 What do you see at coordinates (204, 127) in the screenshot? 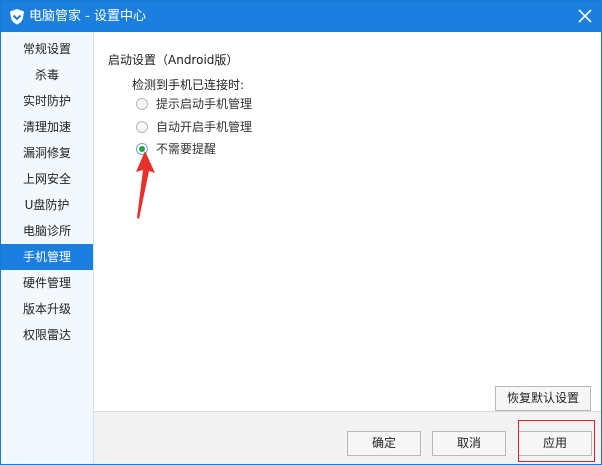
I see `option-label: 自动开启手机管理` at bounding box center [204, 127].